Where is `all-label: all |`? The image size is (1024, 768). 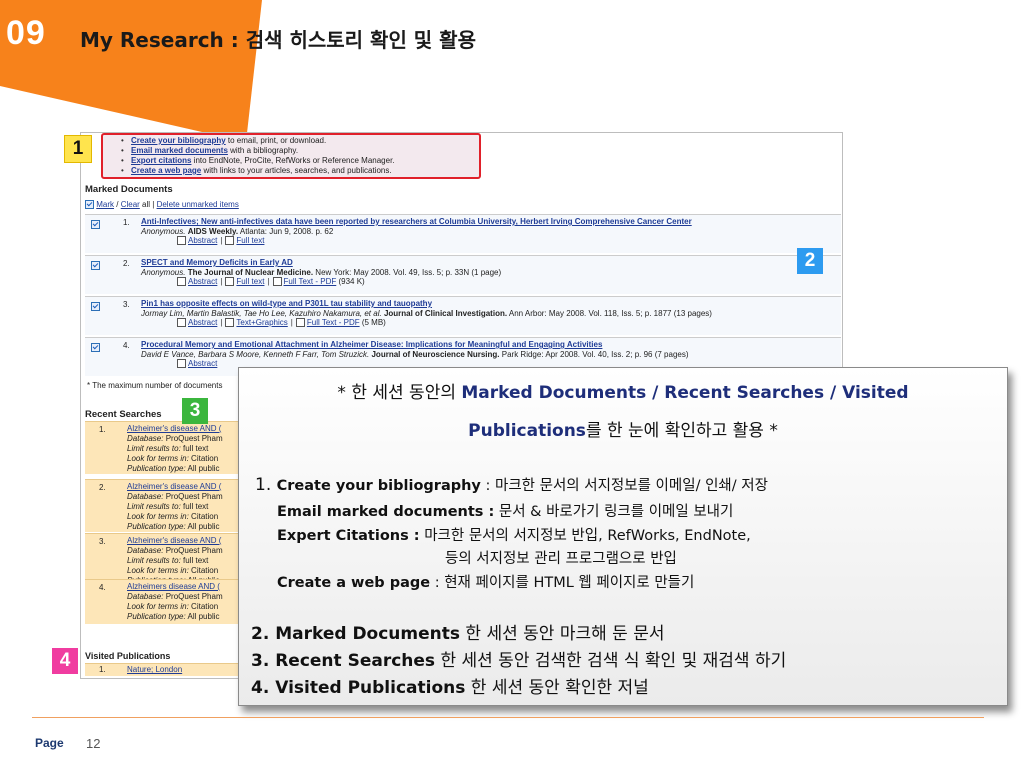 all-label: all | is located at coordinates (148, 204).